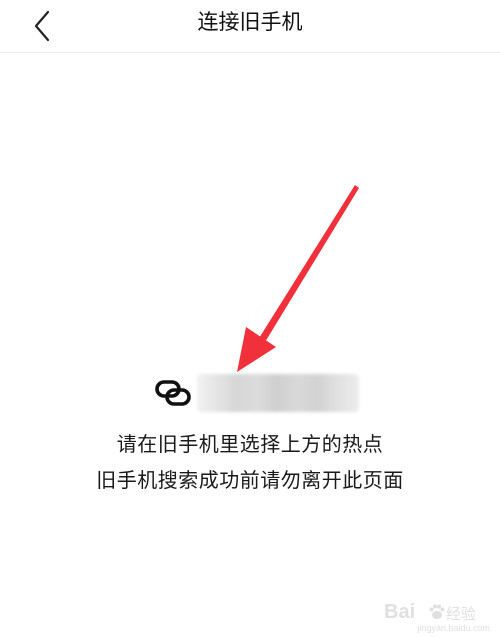 The width and height of the screenshot is (500, 637). Describe the element at coordinates (400, 612) in the screenshot. I see `watermark-brand: Bai` at that location.